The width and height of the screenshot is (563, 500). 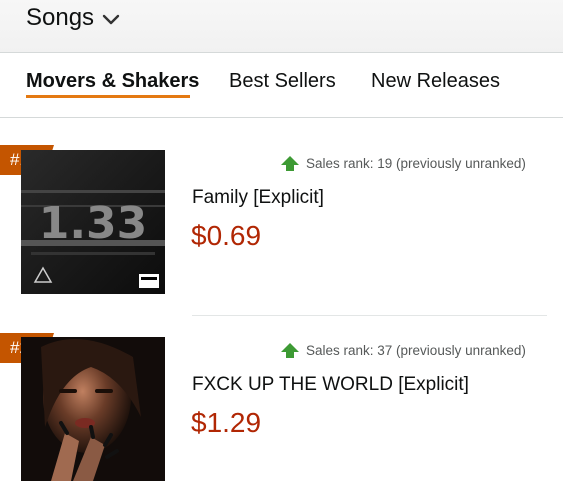 I want to click on album-cover: 1.33, so click(x=93, y=222).